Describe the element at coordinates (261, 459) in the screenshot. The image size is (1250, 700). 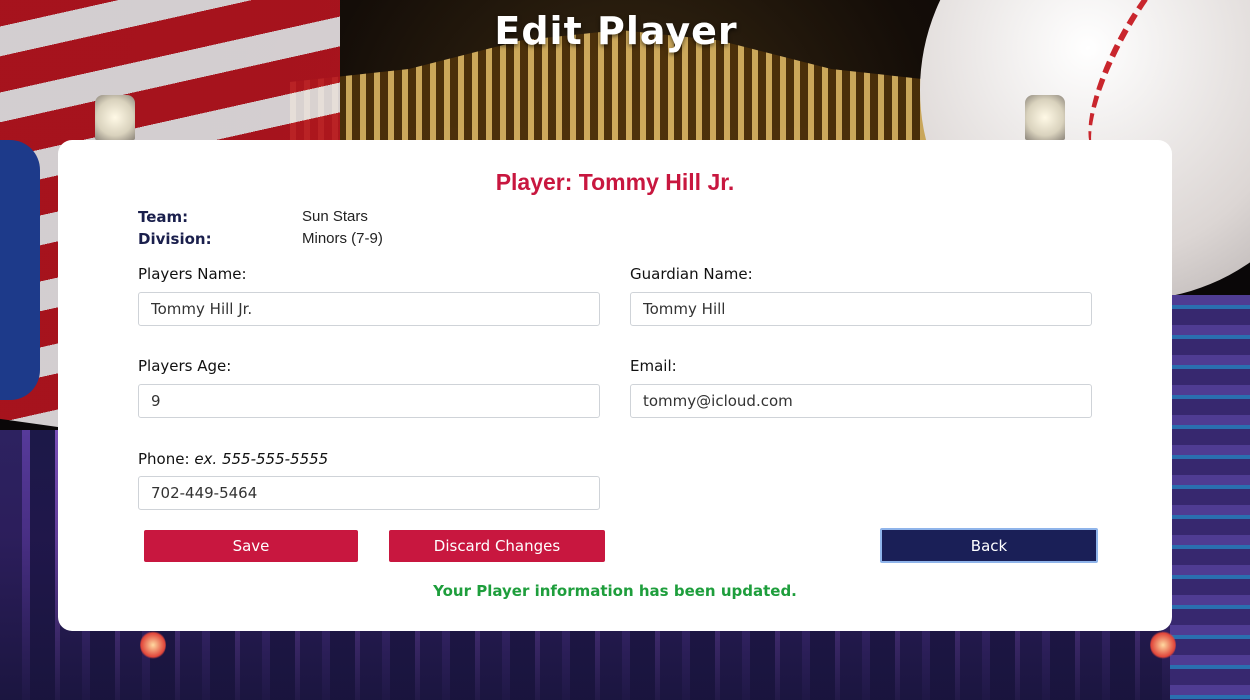
I see `phone-hint: ex. 555-555-5555` at that location.